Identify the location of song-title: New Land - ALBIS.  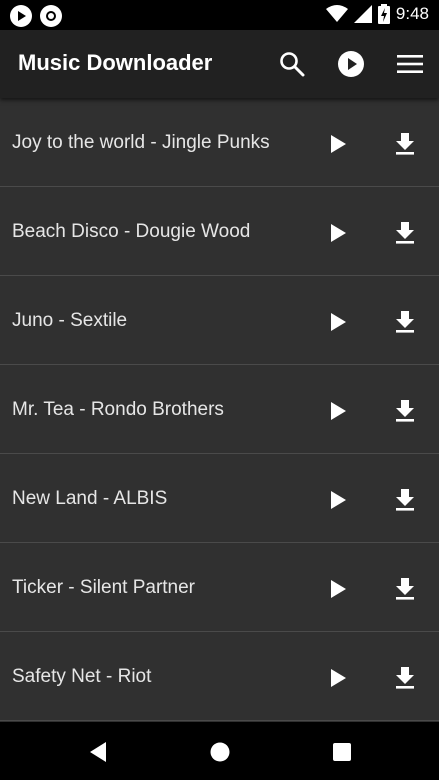
(90, 498).